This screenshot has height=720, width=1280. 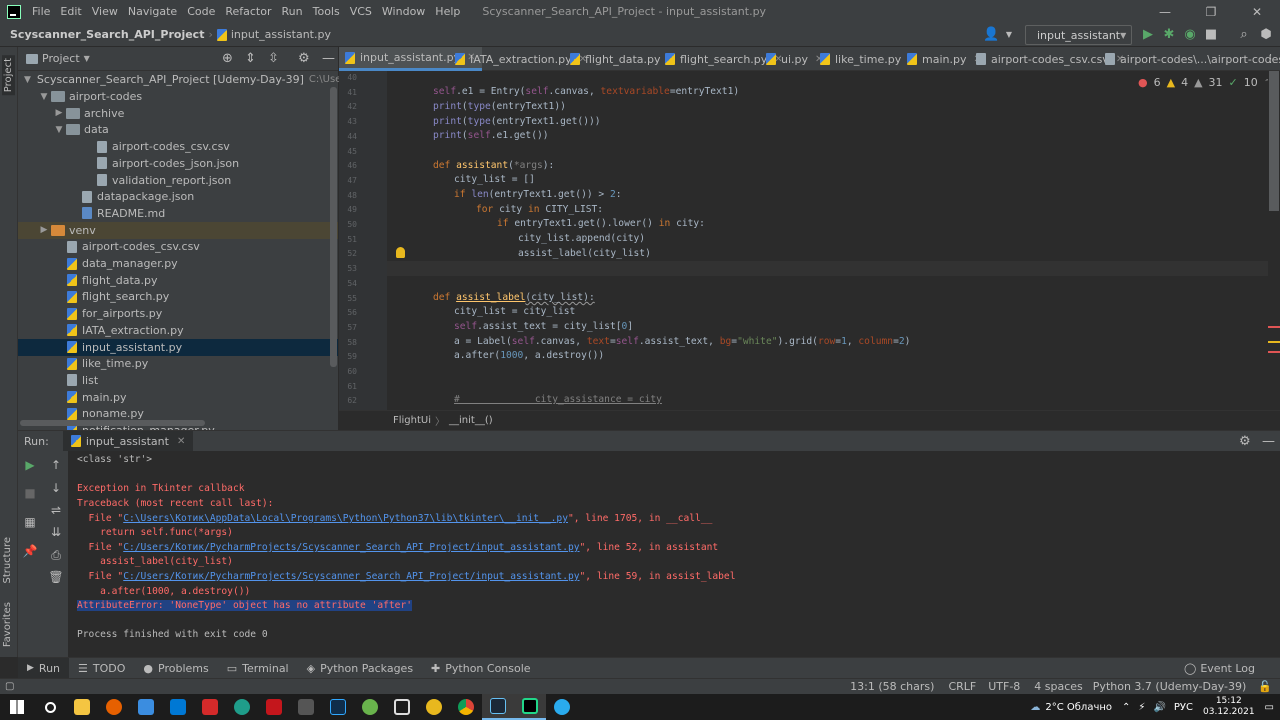 I want to click on tool-terminal: ▭ Terminal, so click(x=258, y=668).